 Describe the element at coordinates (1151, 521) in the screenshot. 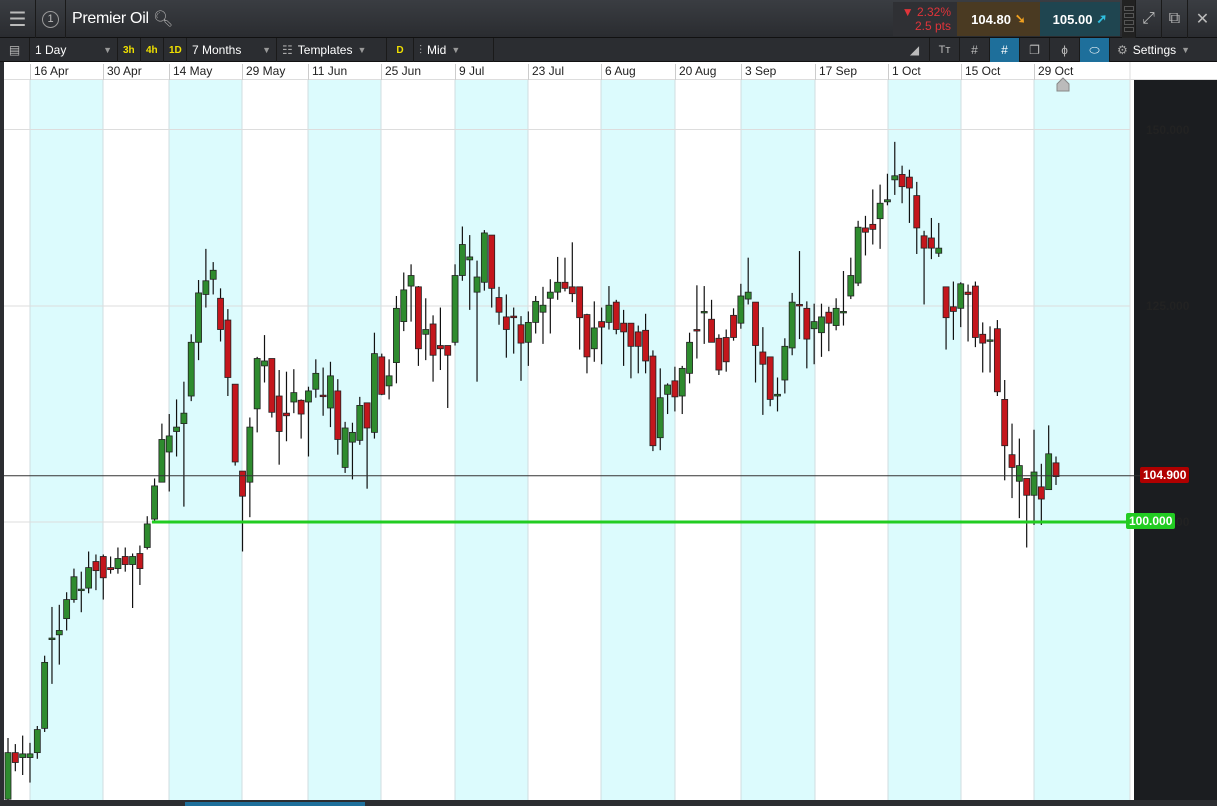

I see `level-price-label: 100.000` at that location.